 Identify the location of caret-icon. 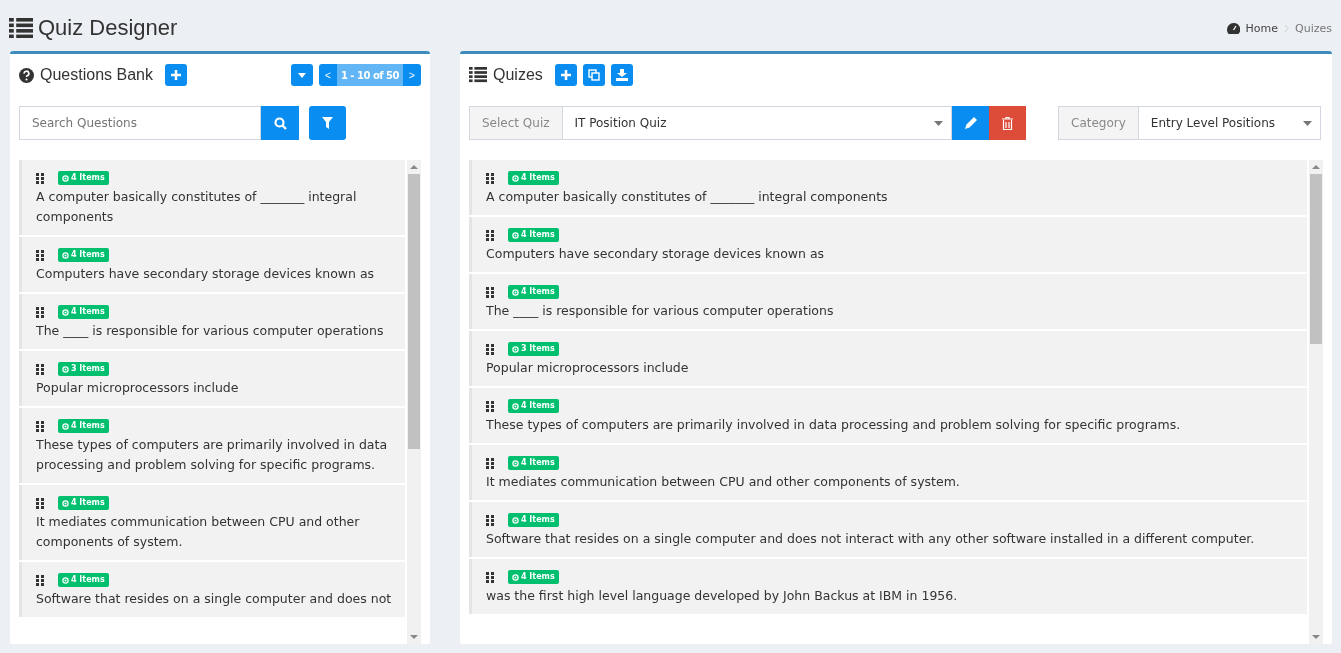
(301, 75).